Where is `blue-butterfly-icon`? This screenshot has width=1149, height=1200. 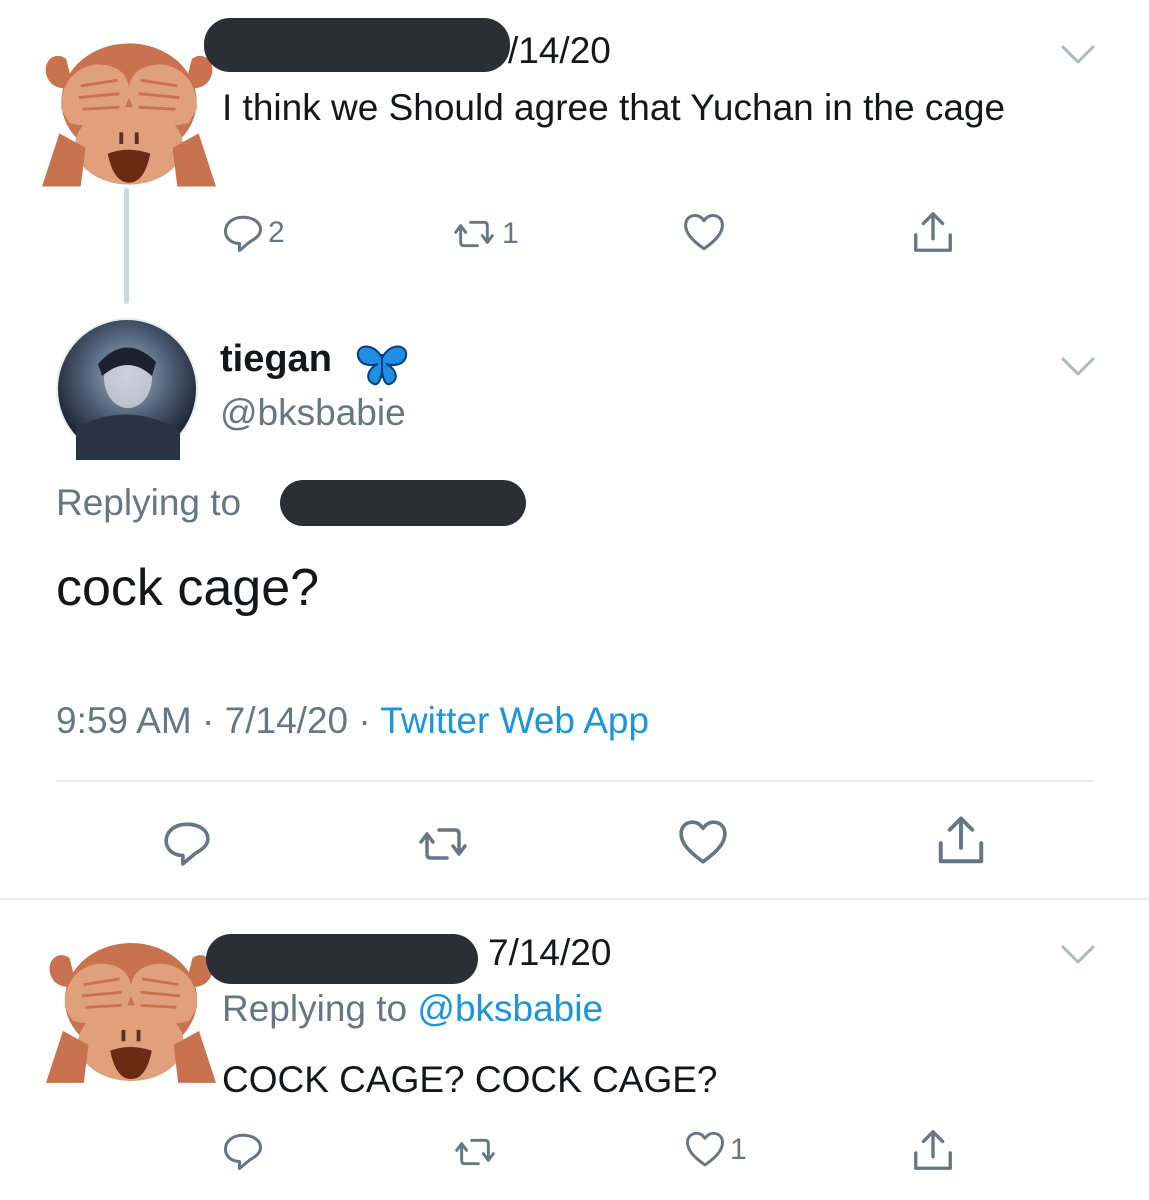 blue-butterfly-icon is located at coordinates (382, 365).